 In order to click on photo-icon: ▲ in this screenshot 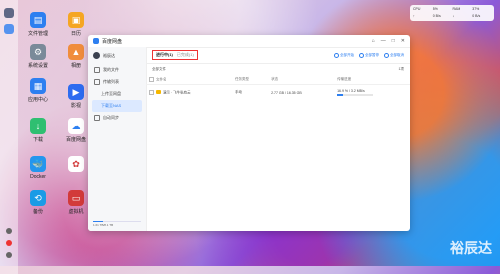, I will do `click(76, 52)`.